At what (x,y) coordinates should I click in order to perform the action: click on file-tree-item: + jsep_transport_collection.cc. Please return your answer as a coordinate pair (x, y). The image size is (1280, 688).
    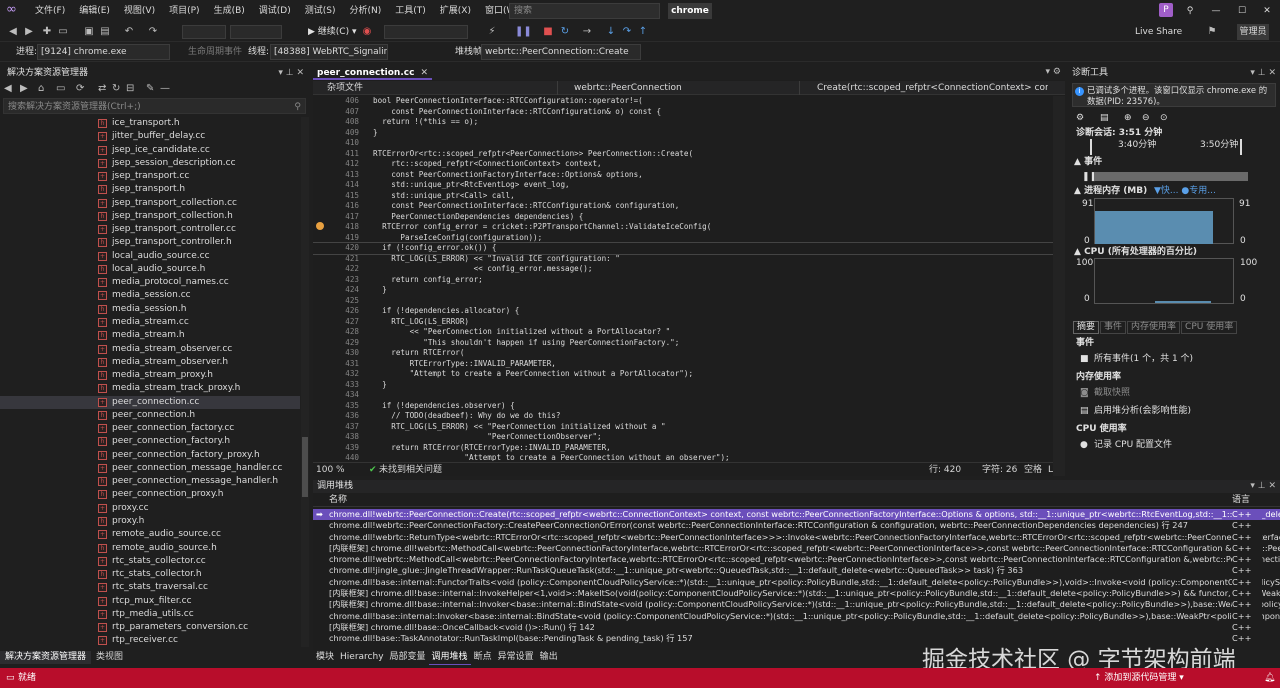
    Looking at the image, I should click on (150, 203).